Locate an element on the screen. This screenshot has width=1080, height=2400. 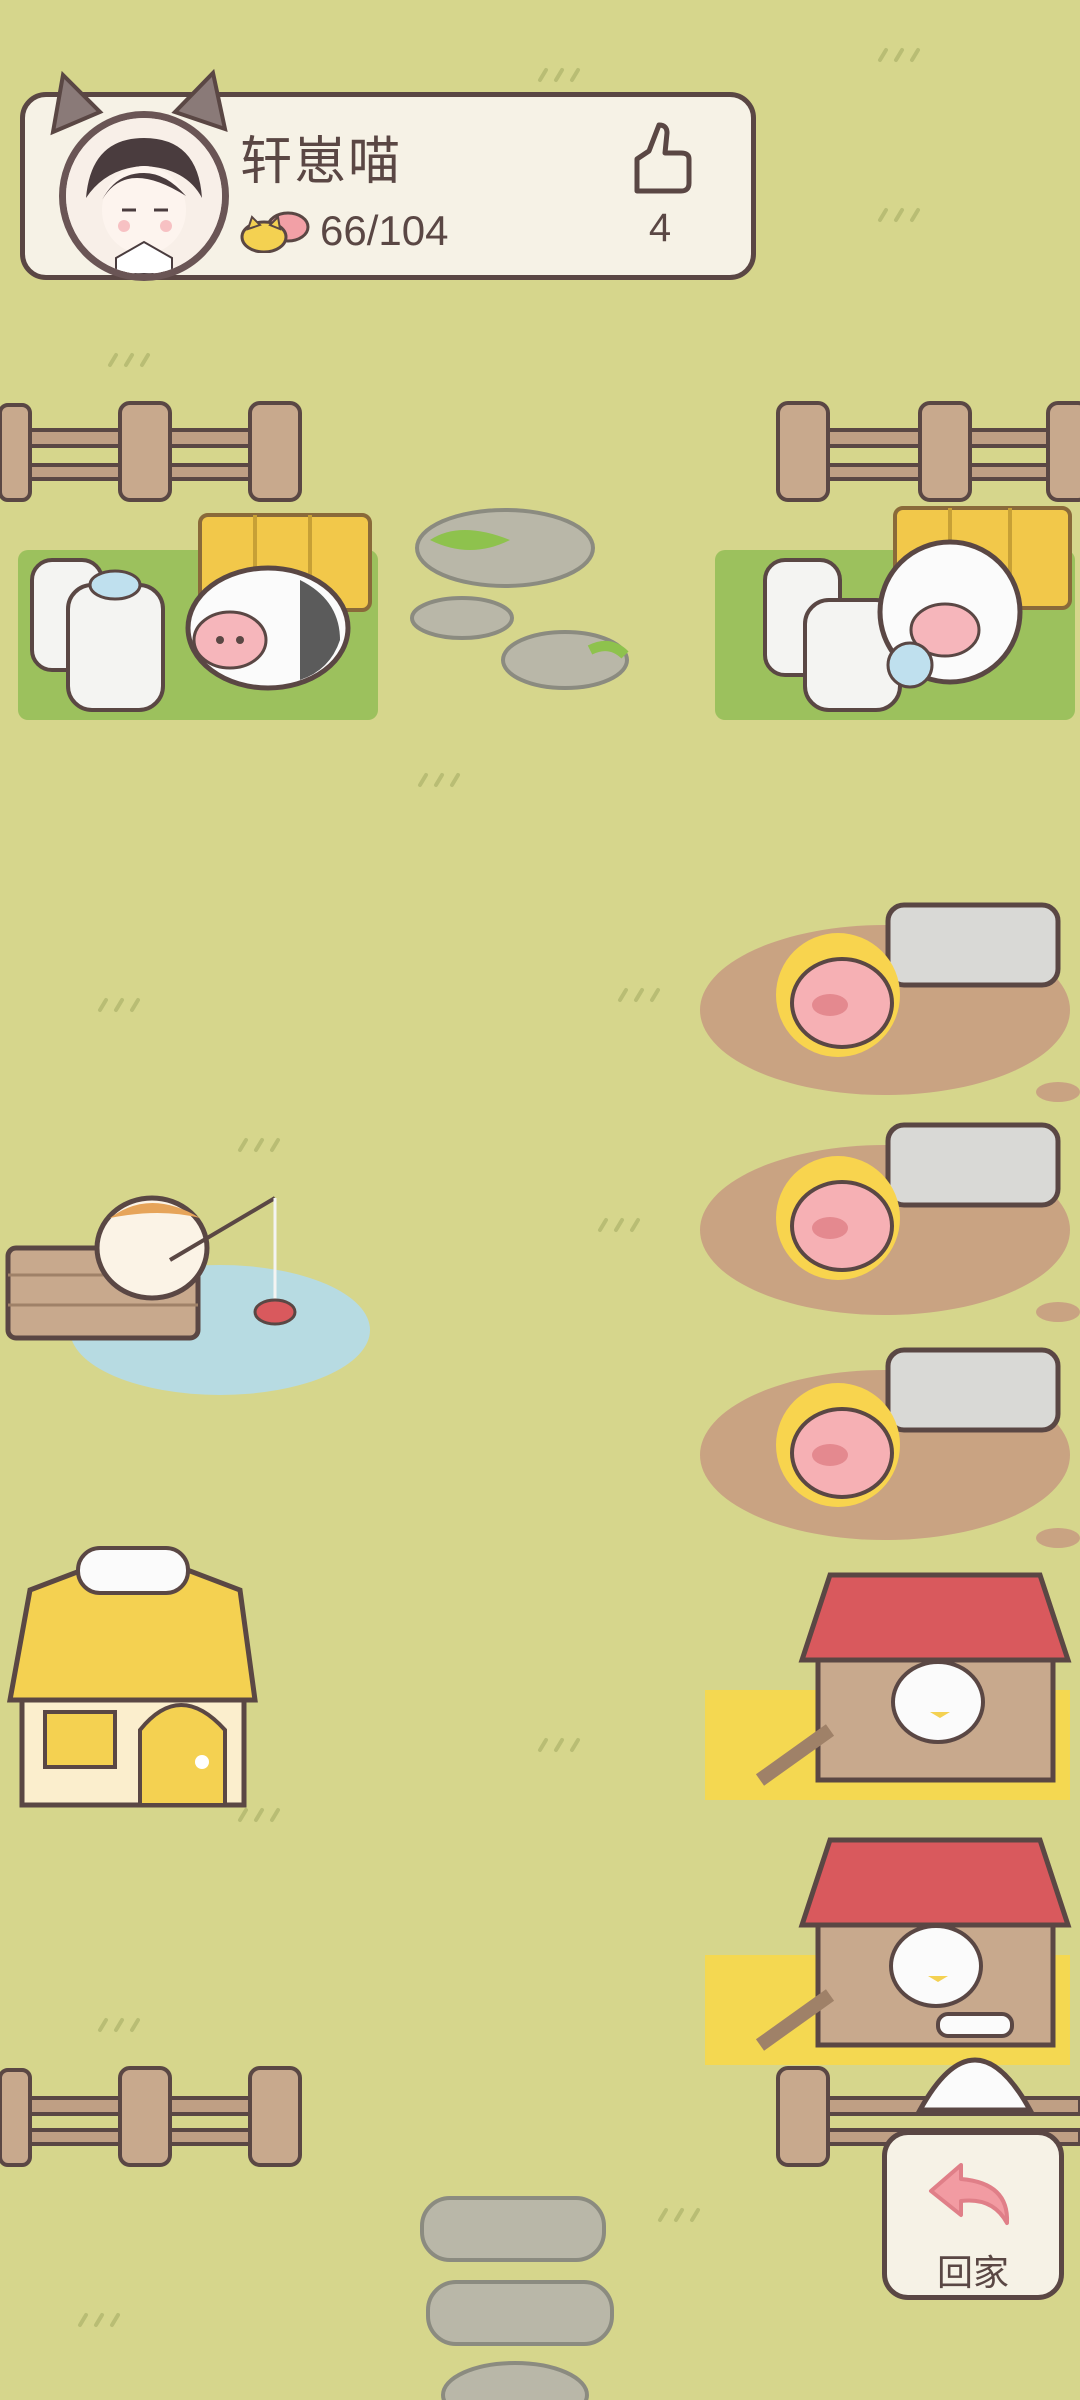
like-button: 4 is located at coordinates (660, 186).